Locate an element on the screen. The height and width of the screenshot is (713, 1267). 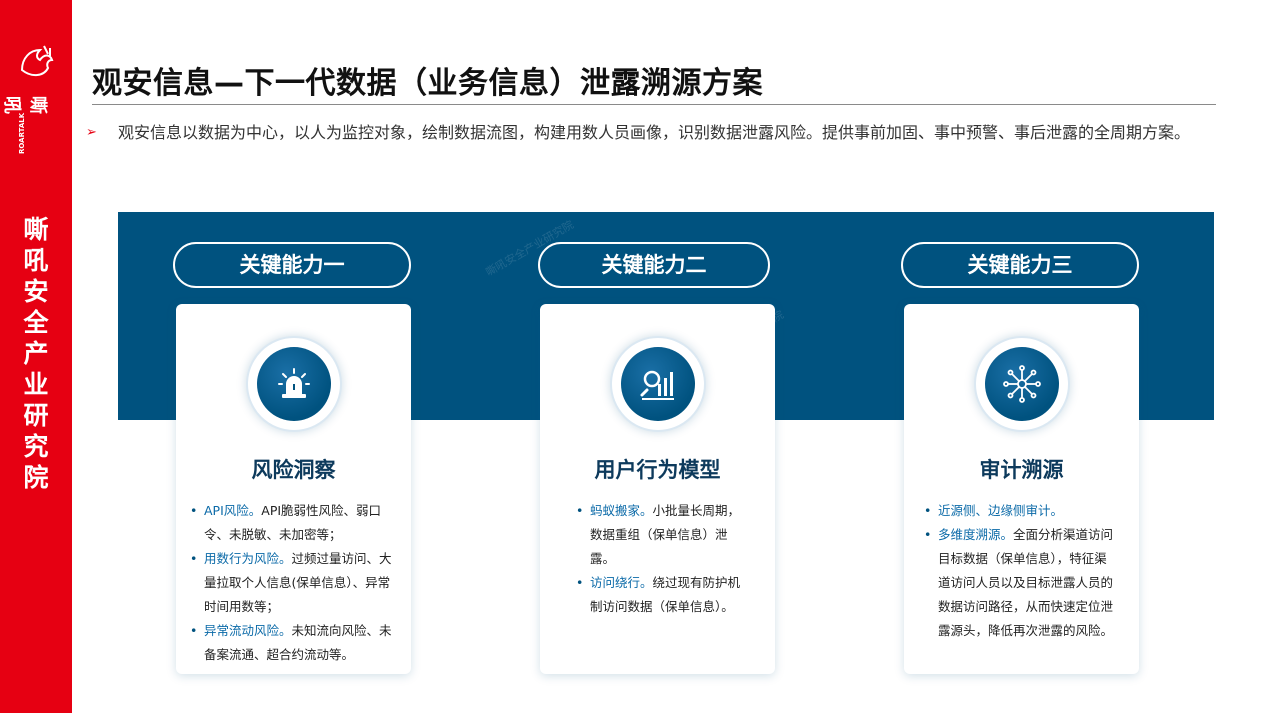
analytics-chart-icon is located at coordinates (657, 385).